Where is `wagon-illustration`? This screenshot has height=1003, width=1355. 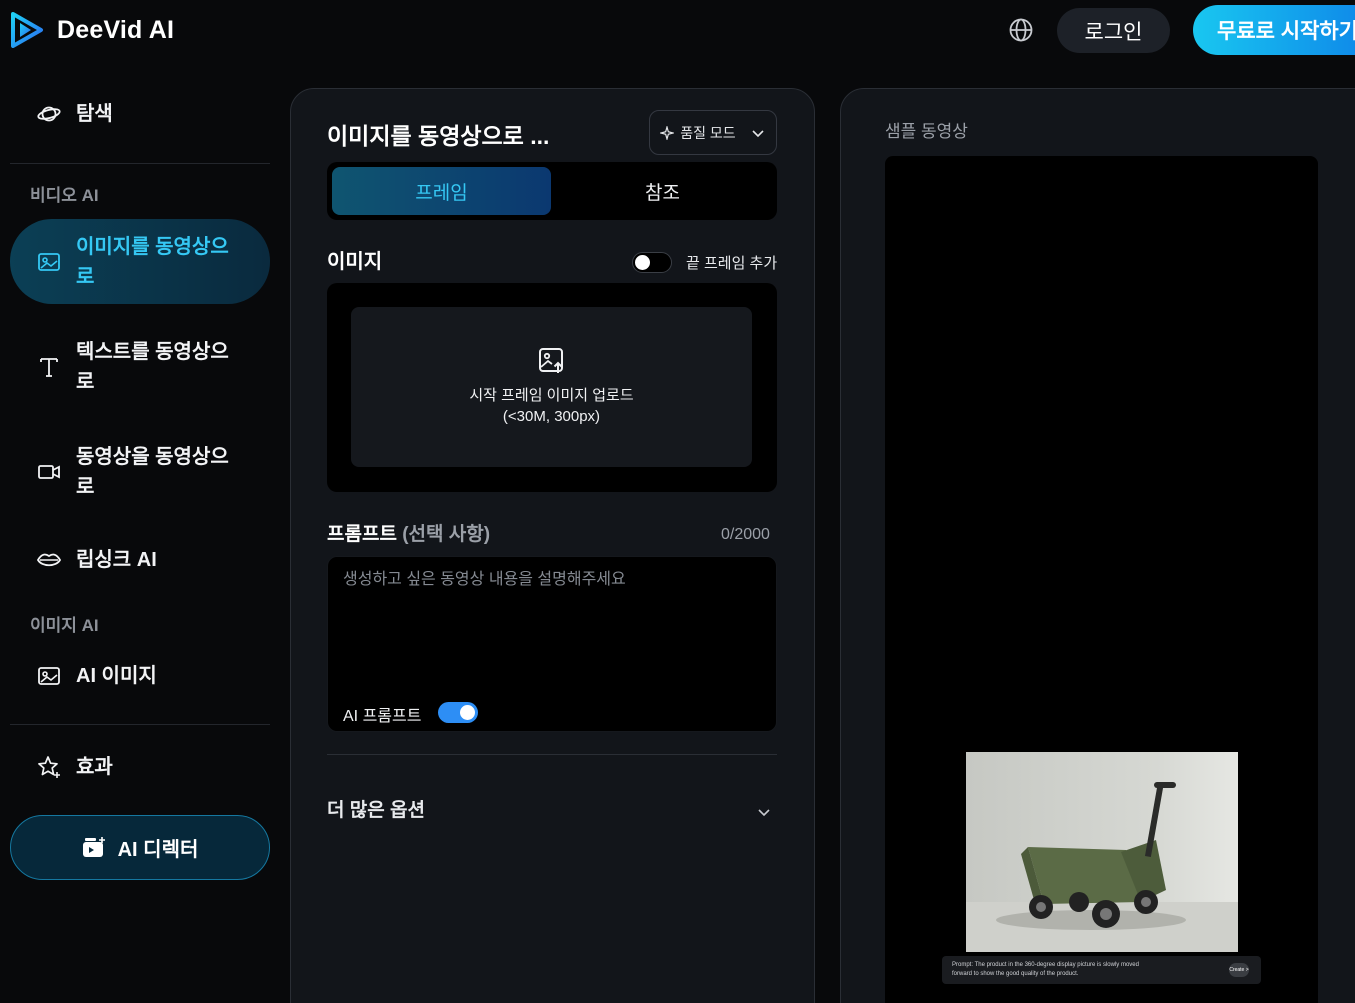
wagon-illustration is located at coordinates (1102, 852).